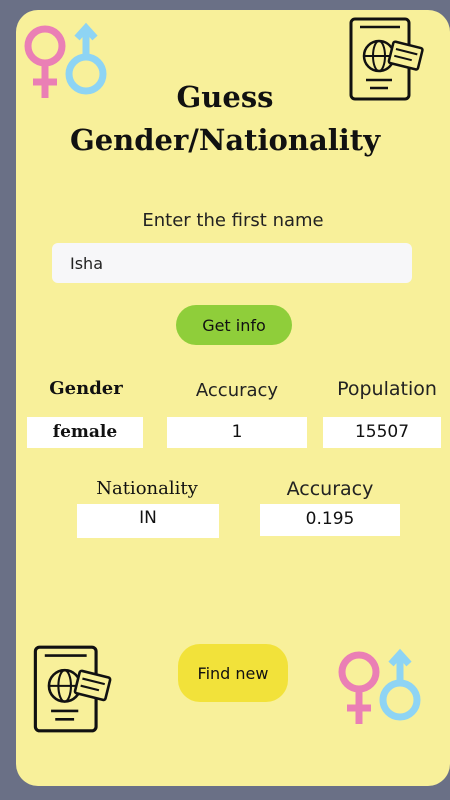 The image size is (450, 800). Describe the element at coordinates (233, 673) in the screenshot. I see `find-new-button: Find new` at that location.